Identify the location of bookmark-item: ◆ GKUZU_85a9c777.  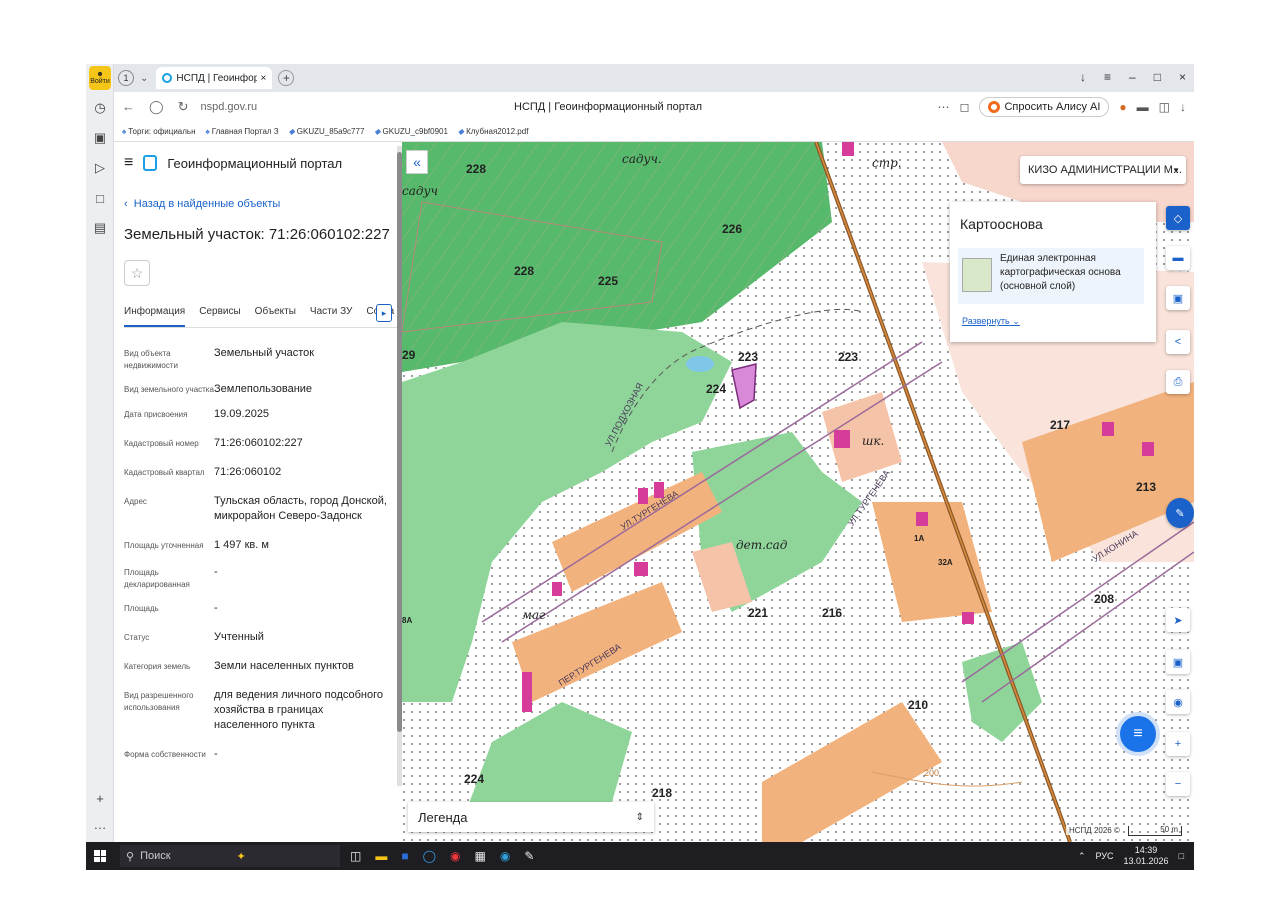
(327, 131).